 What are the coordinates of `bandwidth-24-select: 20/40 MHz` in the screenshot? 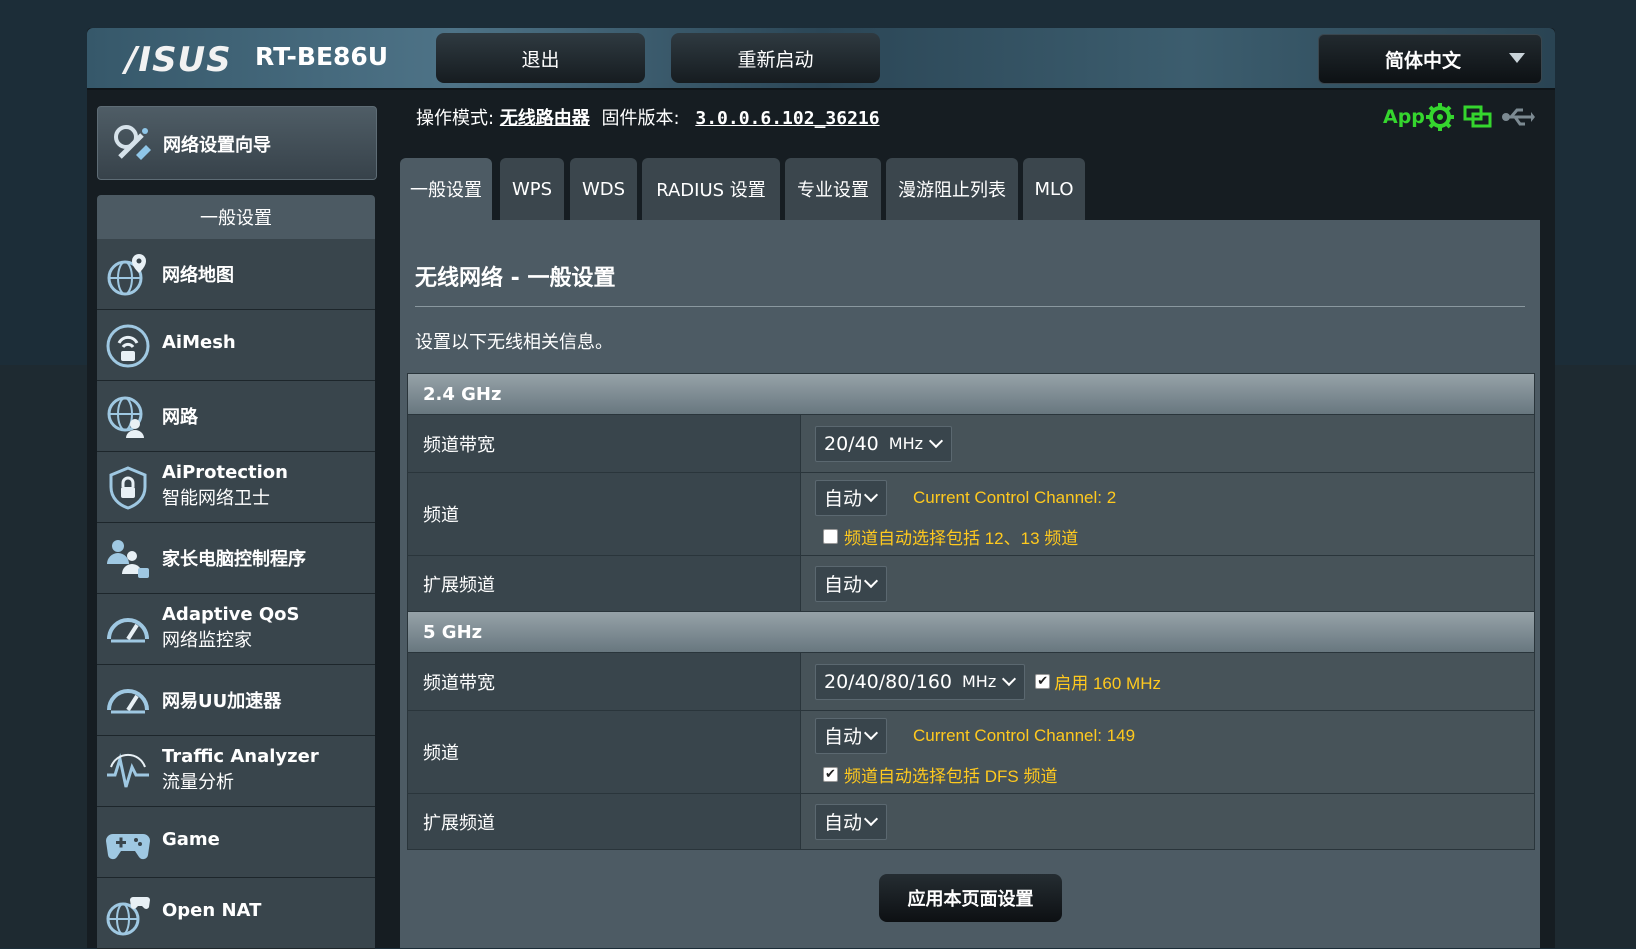 It's located at (883, 443).